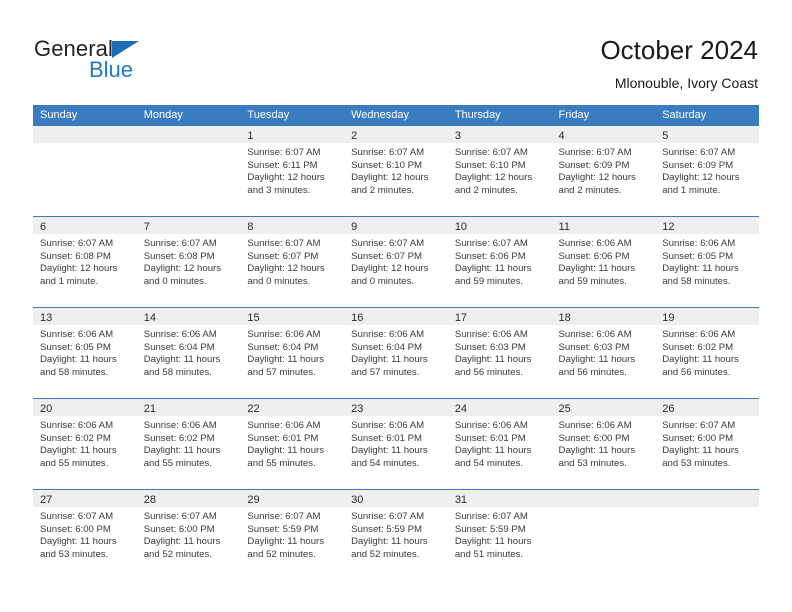 The image size is (792, 612). I want to click on day-number: 3, so click(457, 136).